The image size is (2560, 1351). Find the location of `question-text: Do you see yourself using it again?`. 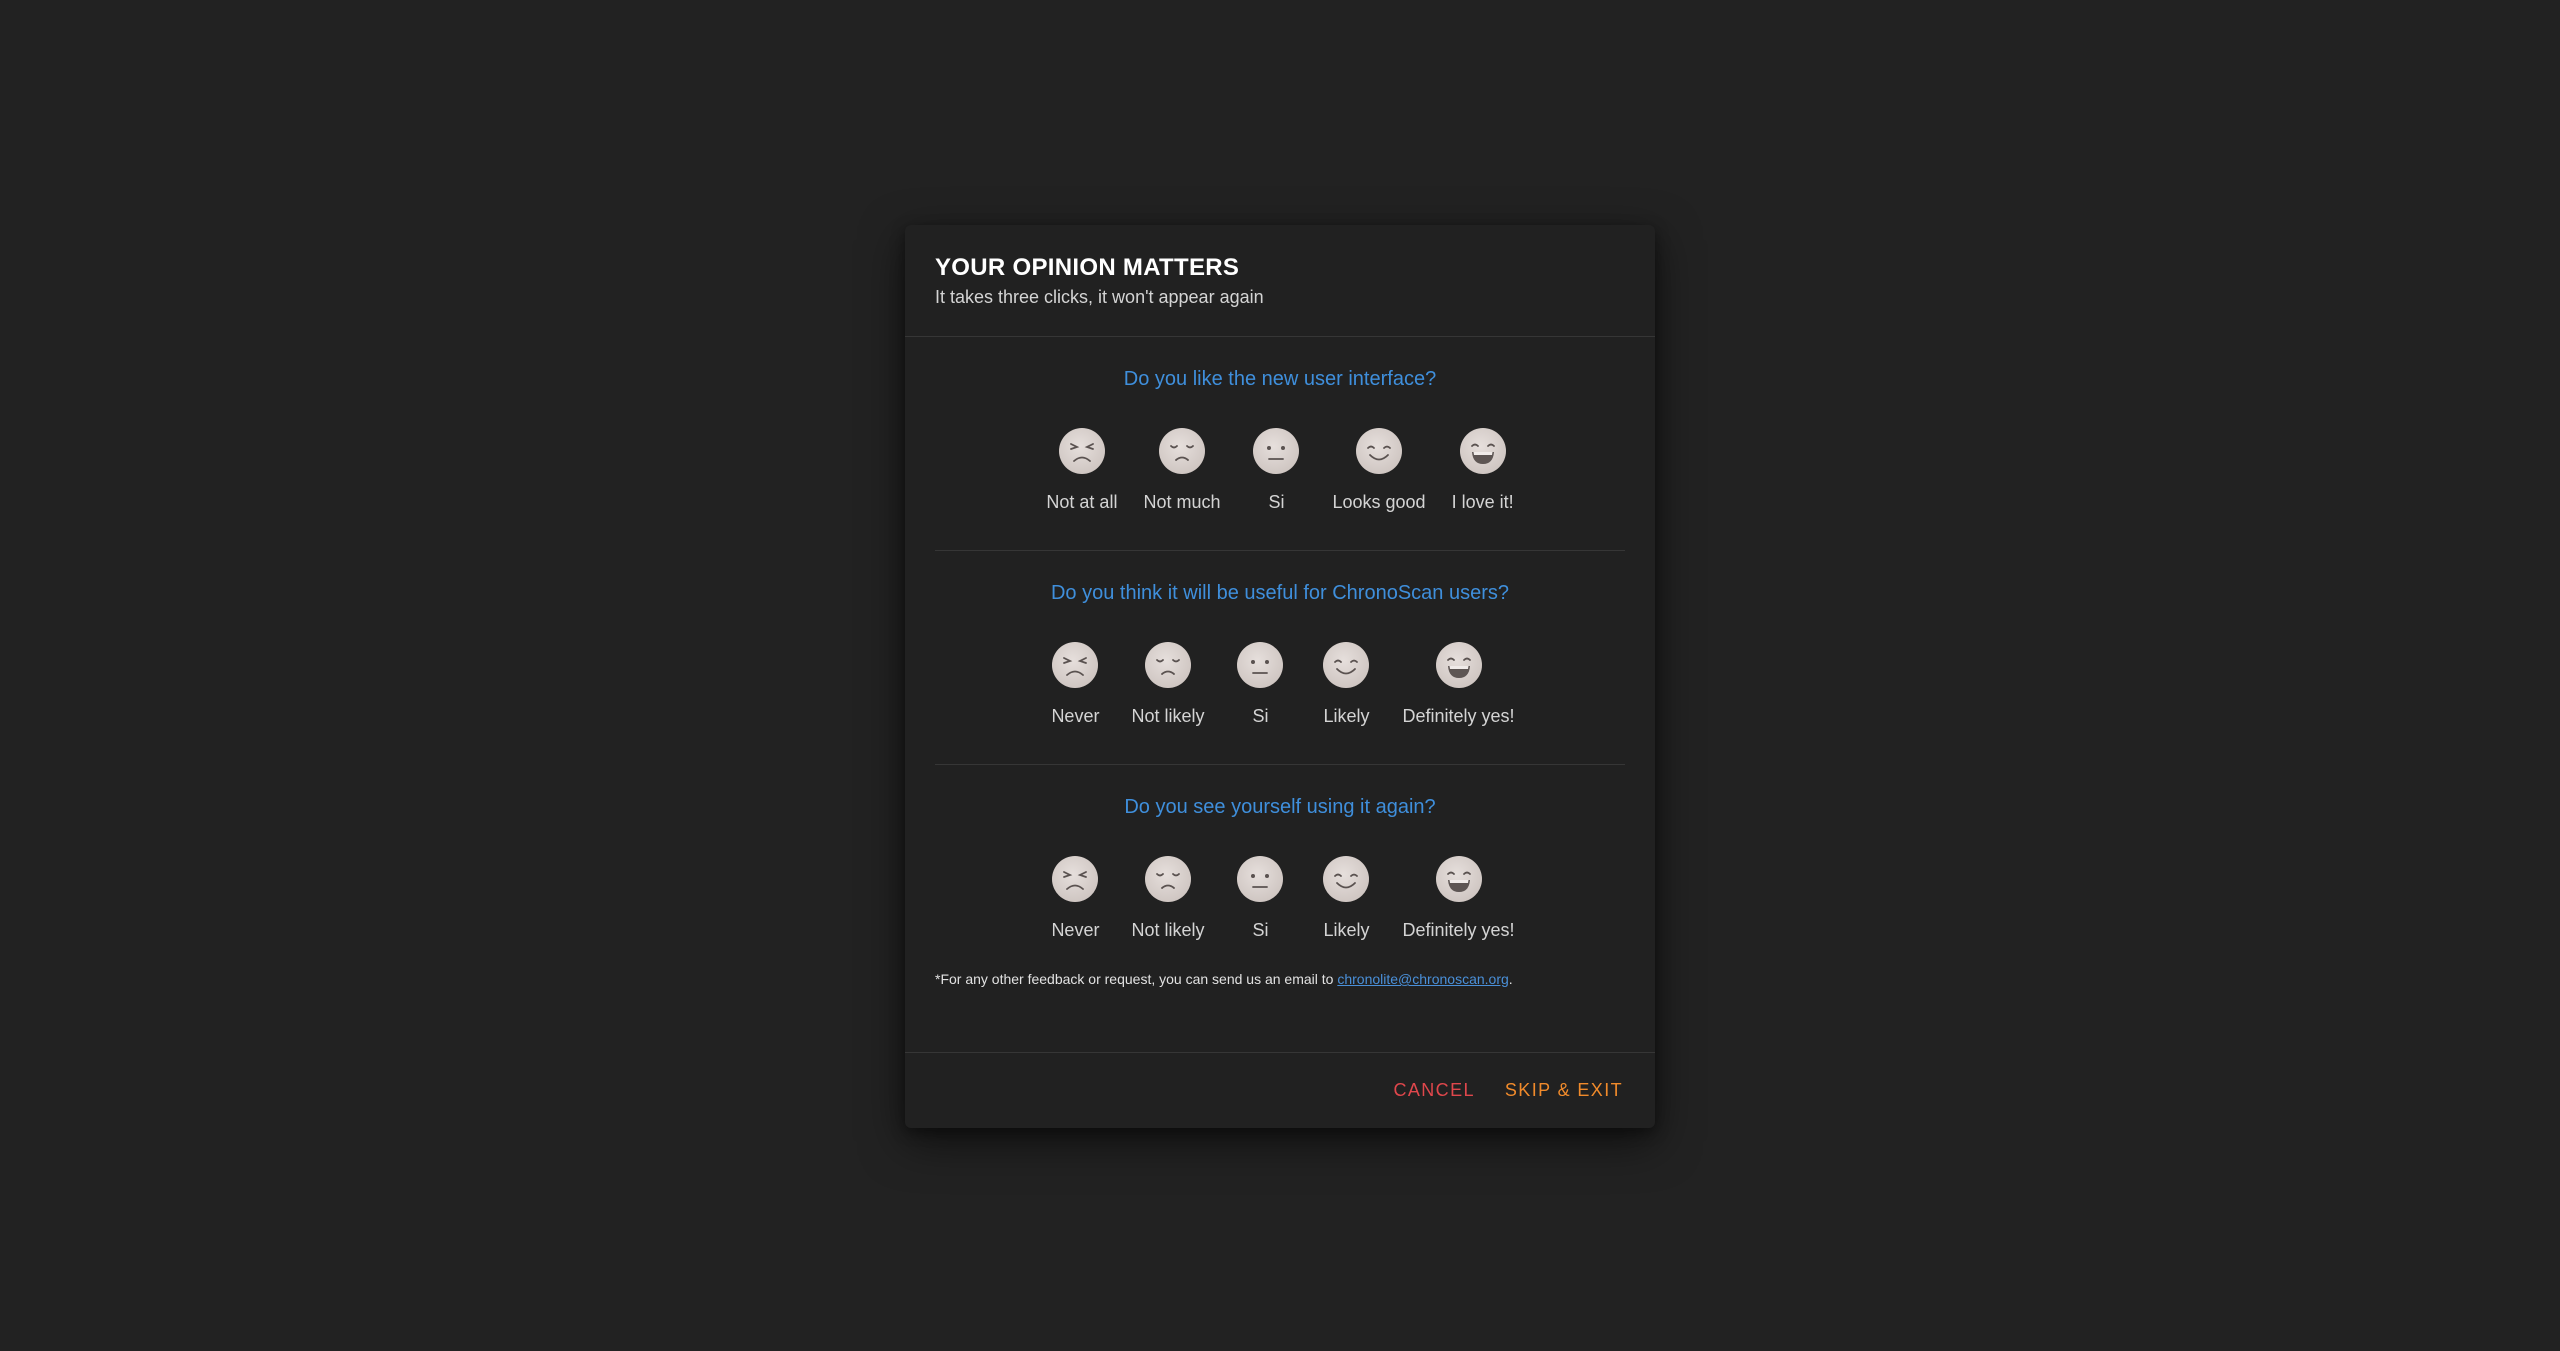

question-text: Do you see yourself using it again? is located at coordinates (1280, 807).